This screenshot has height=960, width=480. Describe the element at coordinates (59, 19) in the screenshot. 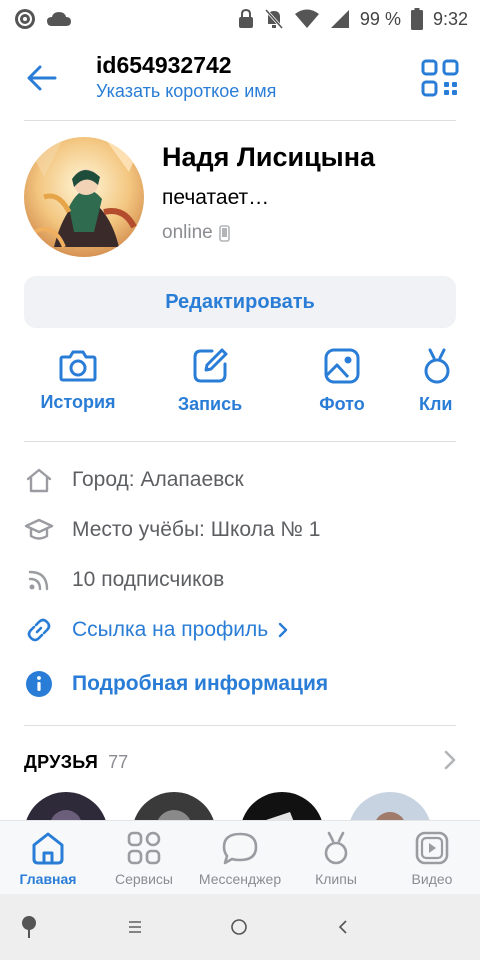

I see `cloud-icon` at that location.